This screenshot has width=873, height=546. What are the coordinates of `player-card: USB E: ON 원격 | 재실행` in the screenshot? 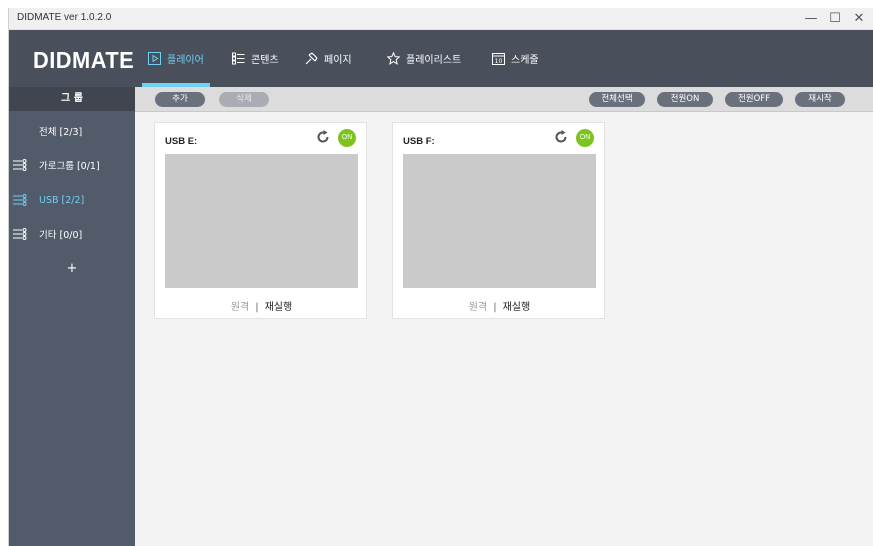 It's located at (260, 220).